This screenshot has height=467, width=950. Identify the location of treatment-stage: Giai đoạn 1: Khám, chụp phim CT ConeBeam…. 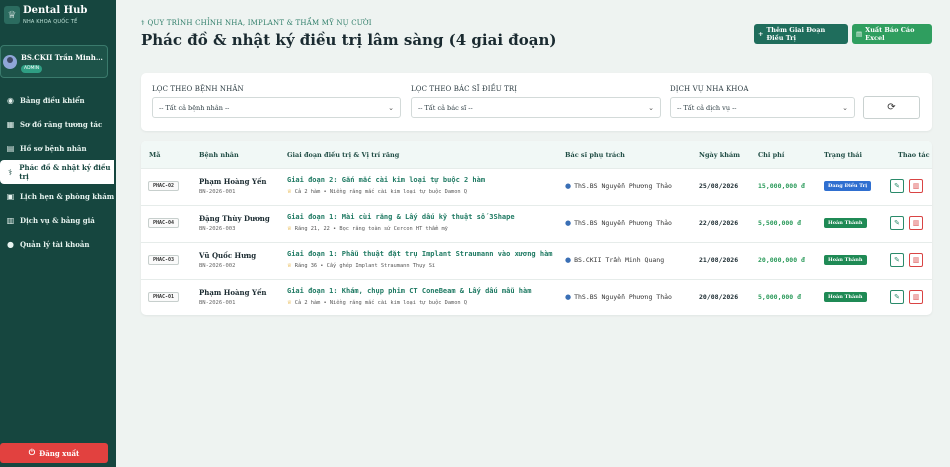
(409, 291).